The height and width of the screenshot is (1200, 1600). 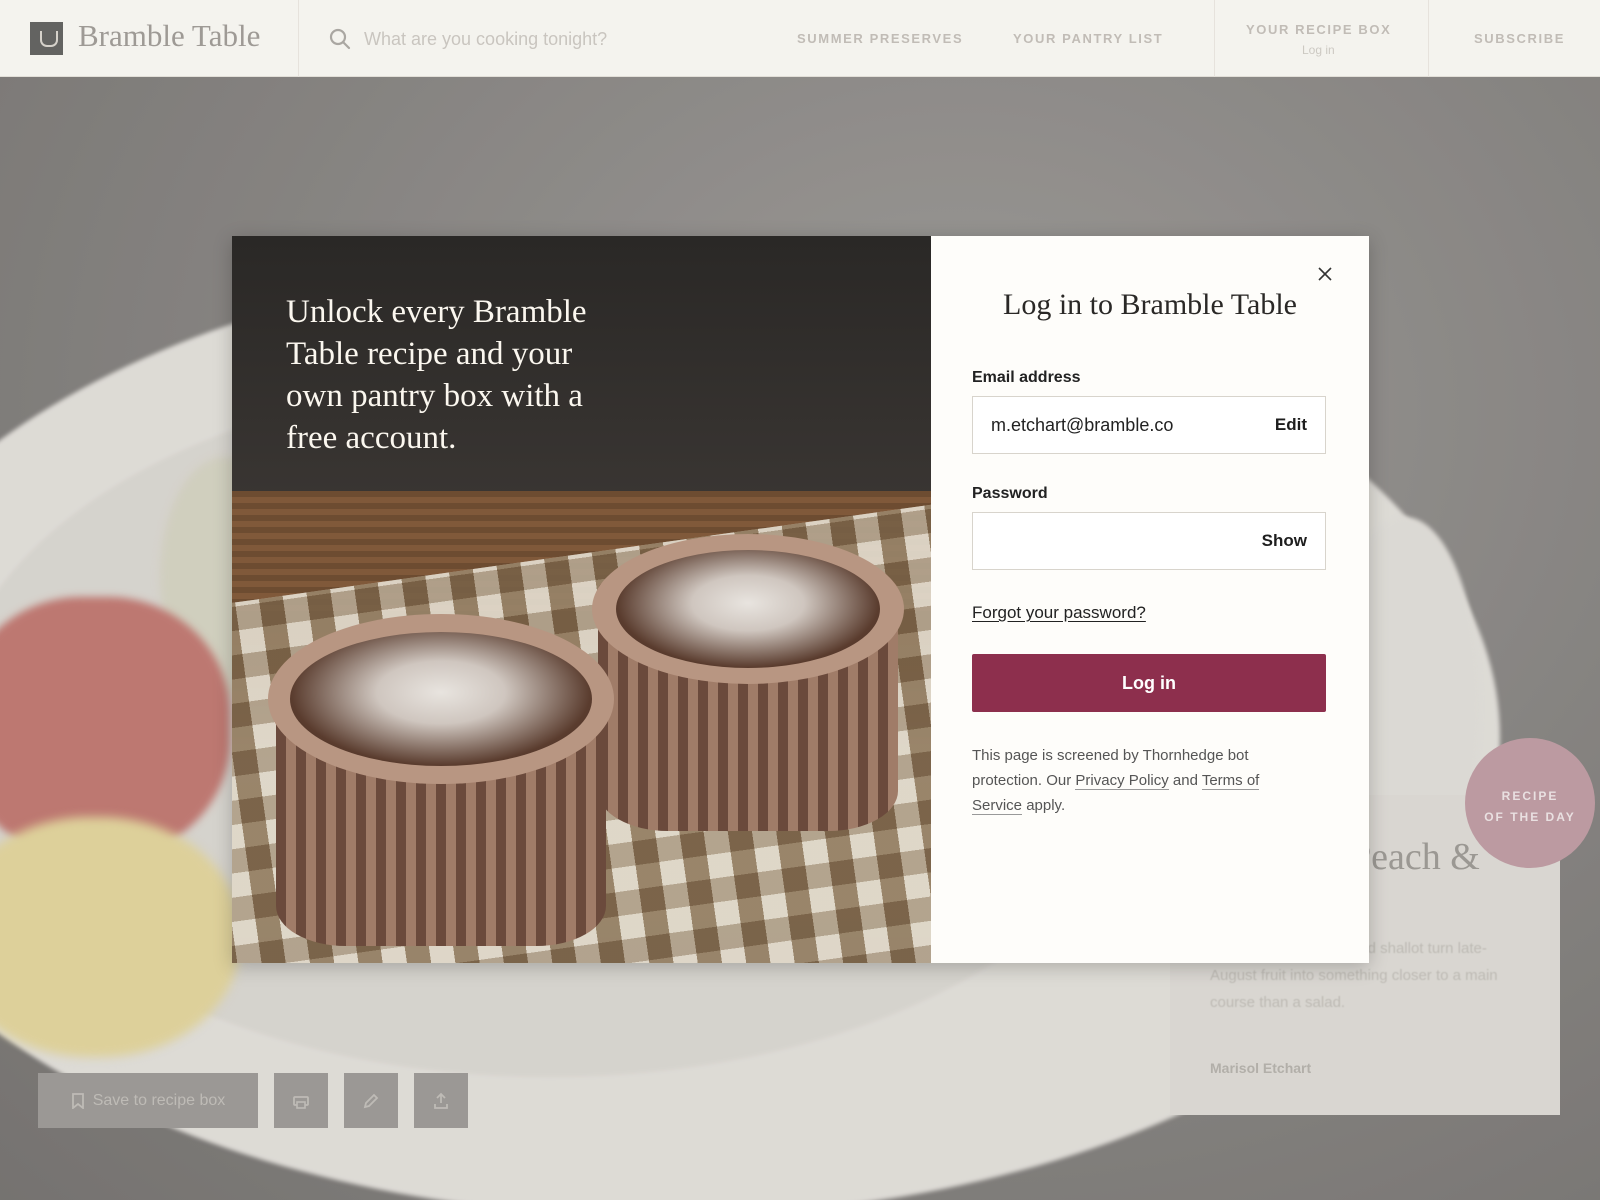 I want to click on login-button: Log in, so click(x=1149, y=683).